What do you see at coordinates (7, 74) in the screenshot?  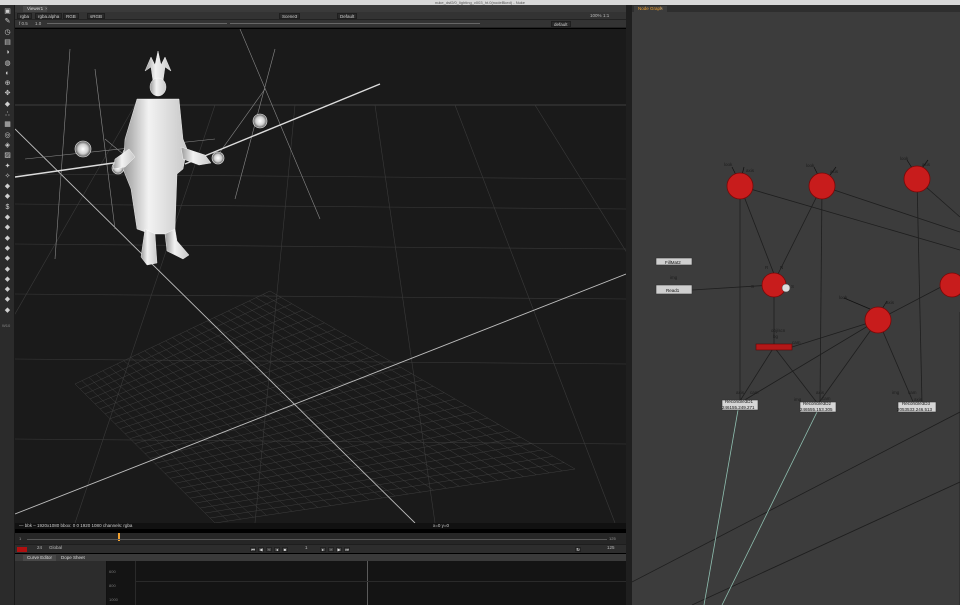 I see `keyer-icon: ◐` at bounding box center [7, 74].